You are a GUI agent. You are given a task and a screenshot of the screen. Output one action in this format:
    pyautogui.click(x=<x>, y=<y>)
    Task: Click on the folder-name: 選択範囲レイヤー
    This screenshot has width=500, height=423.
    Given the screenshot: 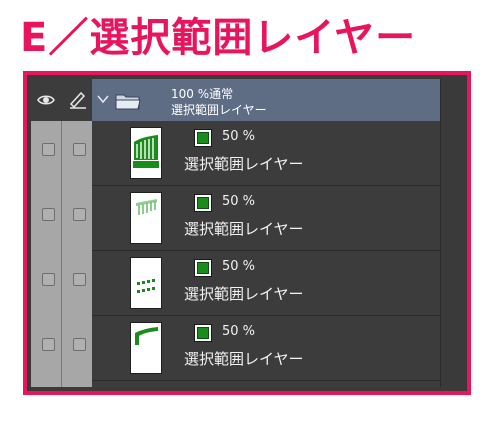 What is the action you would take?
    pyautogui.click(x=219, y=110)
    